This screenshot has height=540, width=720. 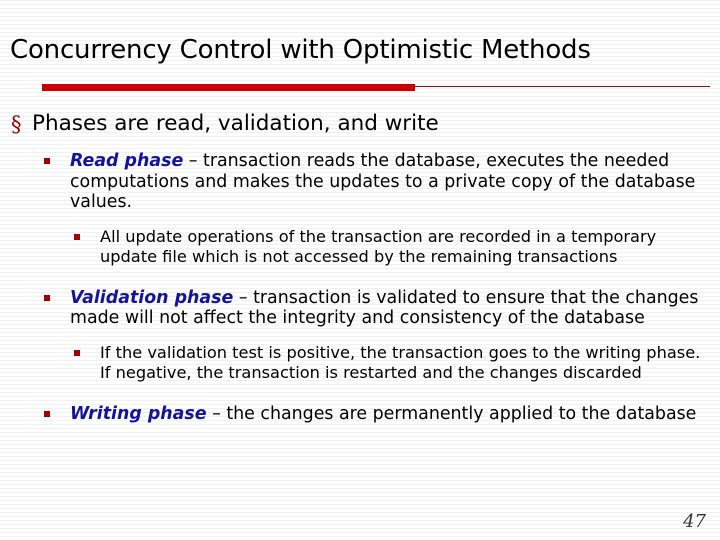 What do you see at coordinates (228, 87) in the screenshot?
I see `divider-thick-bar` at bounding box center [228, 87].